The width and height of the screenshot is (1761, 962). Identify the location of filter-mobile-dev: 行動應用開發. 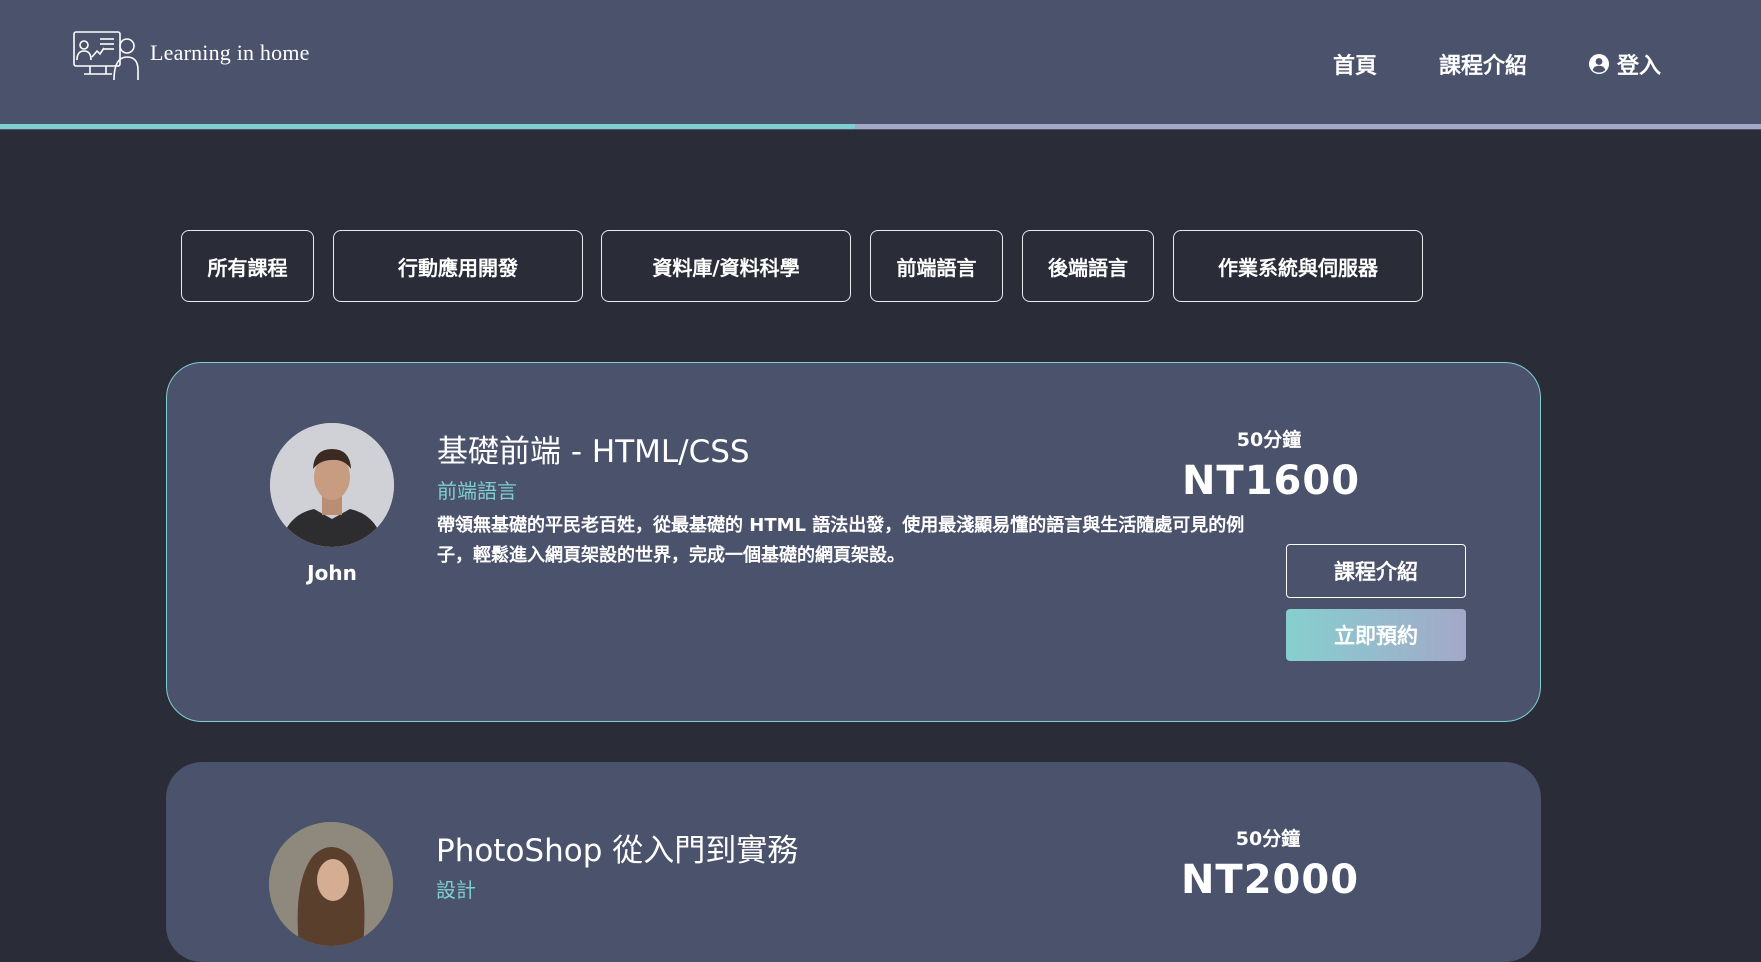
(458, 266).